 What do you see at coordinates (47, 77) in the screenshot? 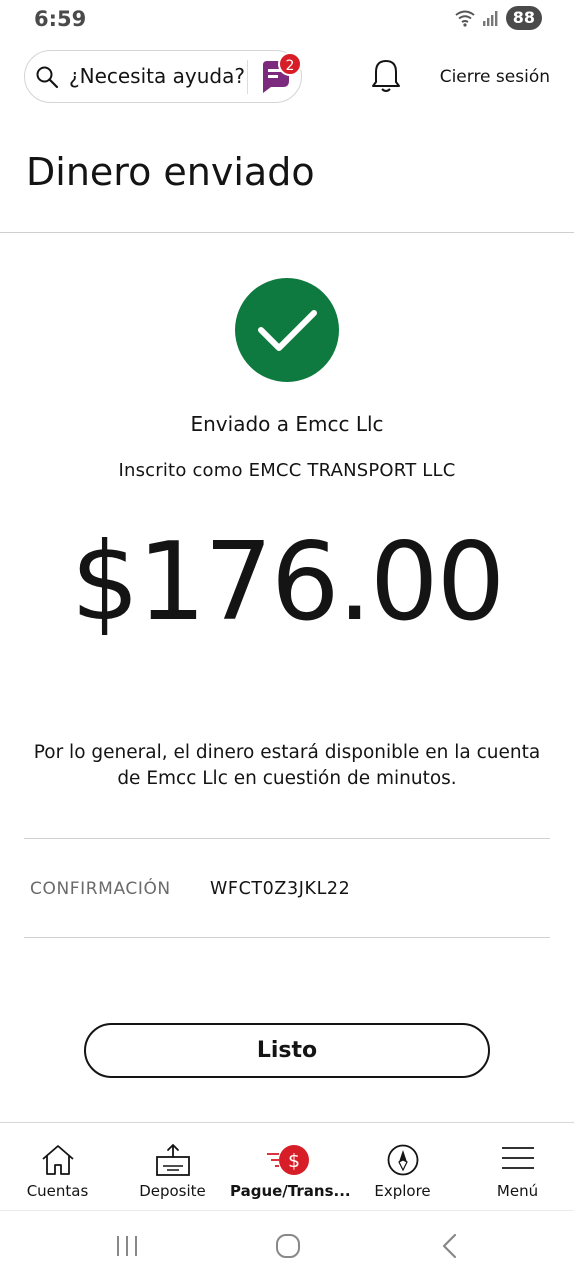
I see `search-icon` at bounding box center [47, 77].